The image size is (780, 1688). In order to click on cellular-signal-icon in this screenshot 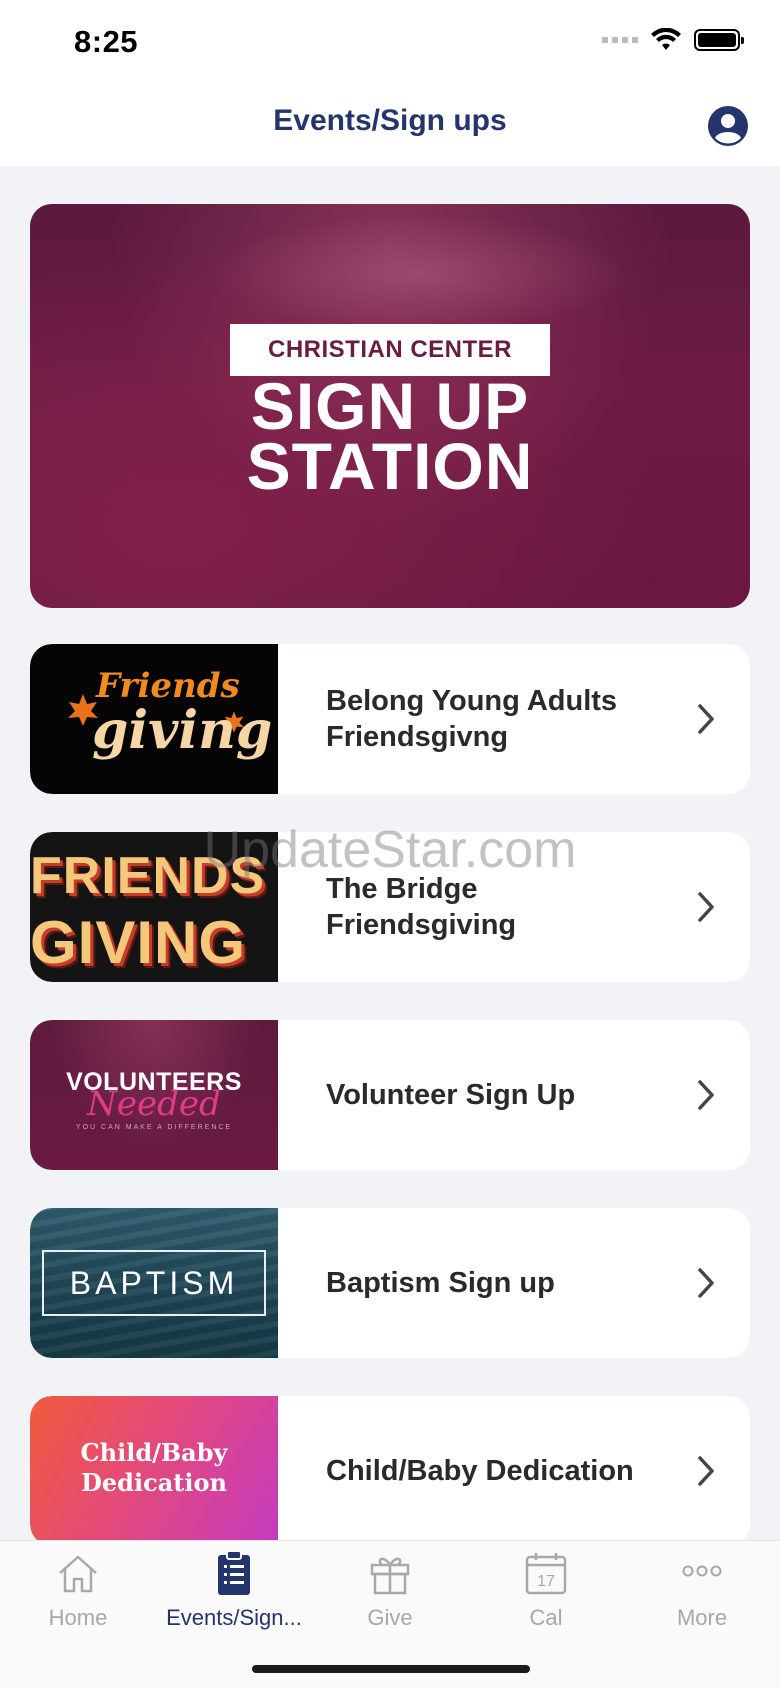, I will do `click(620, 40)`.